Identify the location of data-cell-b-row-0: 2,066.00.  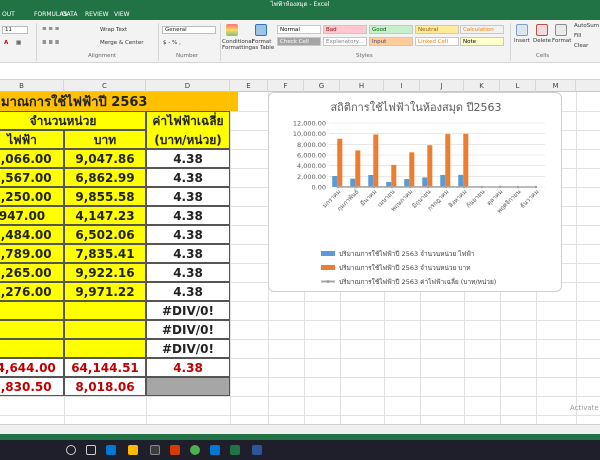
(32, 158).